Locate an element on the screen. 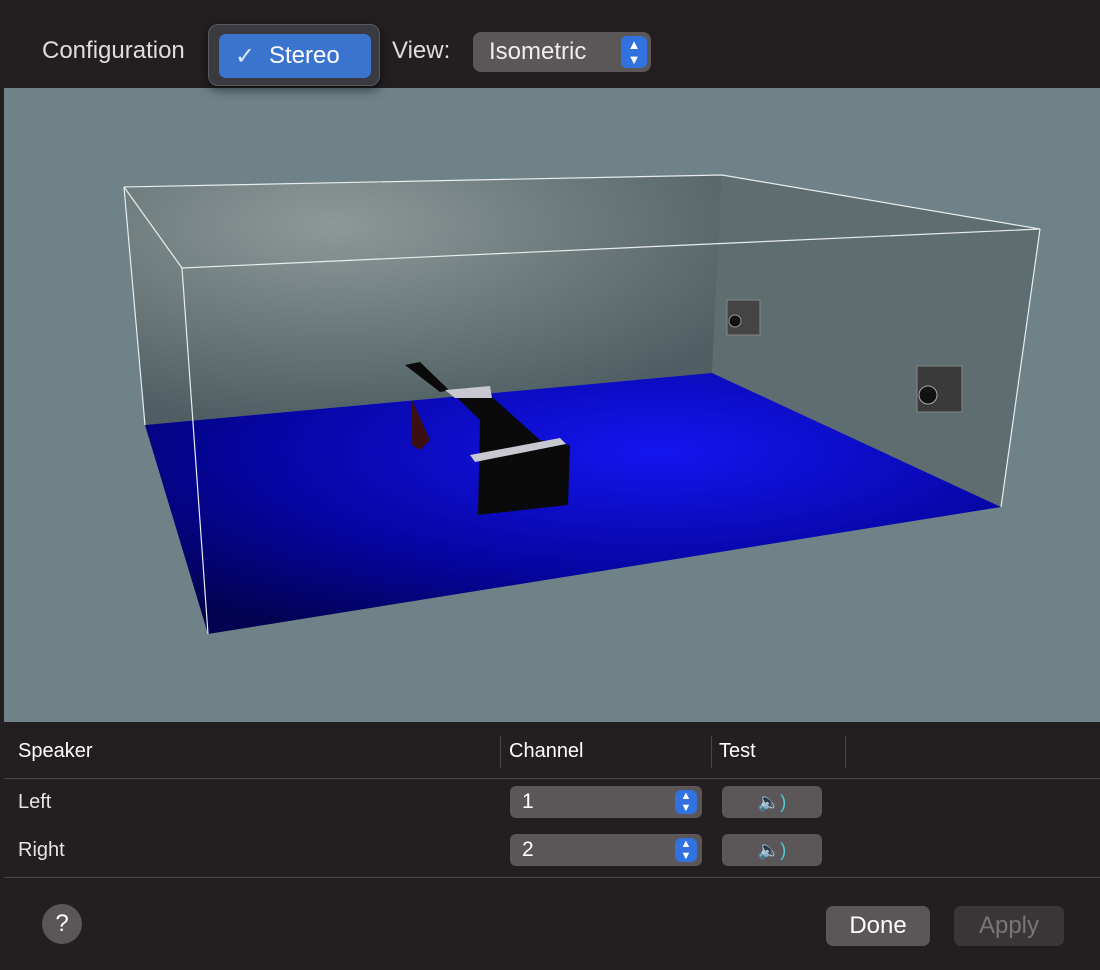 The image size is (1100, 970). speaker-right is located at coordinates (939, 389).